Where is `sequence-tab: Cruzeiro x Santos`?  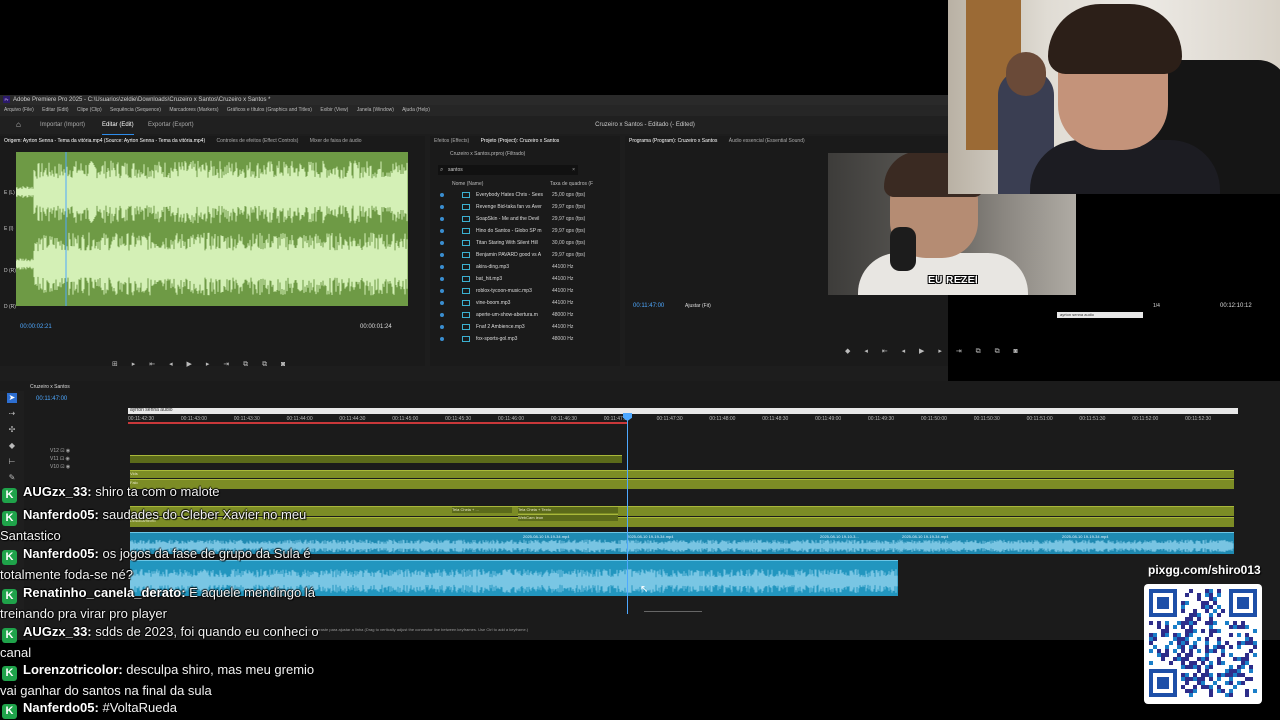 sequence-tab: Cruzeiro x Santos is located at coordinates (50, 387).